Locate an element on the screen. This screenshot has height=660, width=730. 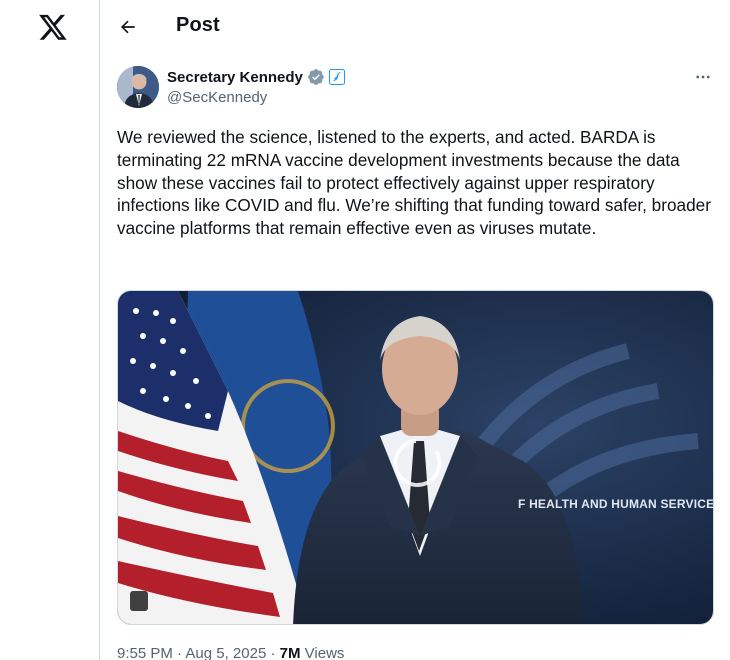
left-nav-rail is located at coordinates (50, 330).